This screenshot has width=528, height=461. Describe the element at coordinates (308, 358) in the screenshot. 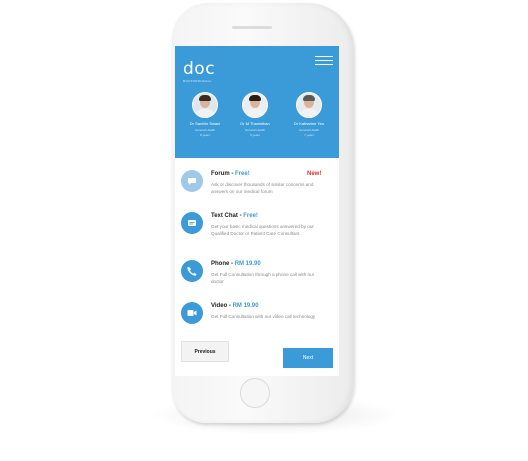

I see `next-button: Next` at that location.